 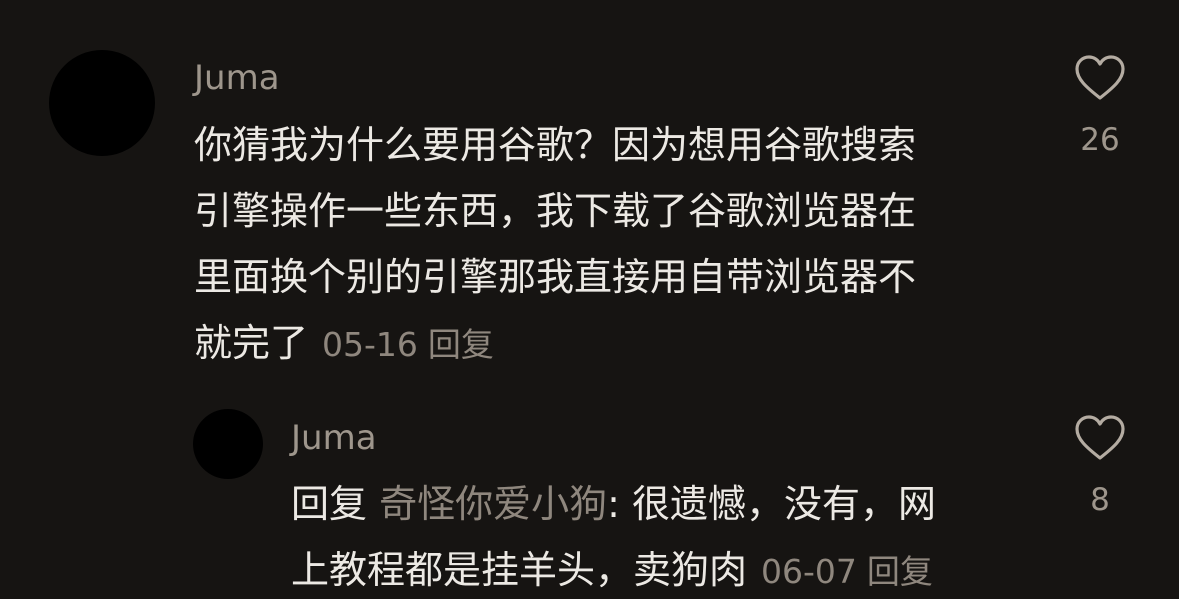 What do you see at coordinates (555, 145) in the screenshot?
I see `comment-text-line: 你猜我为什么要用谷歌？因为想用谷歌搜索` at bounding box center [555, 145].